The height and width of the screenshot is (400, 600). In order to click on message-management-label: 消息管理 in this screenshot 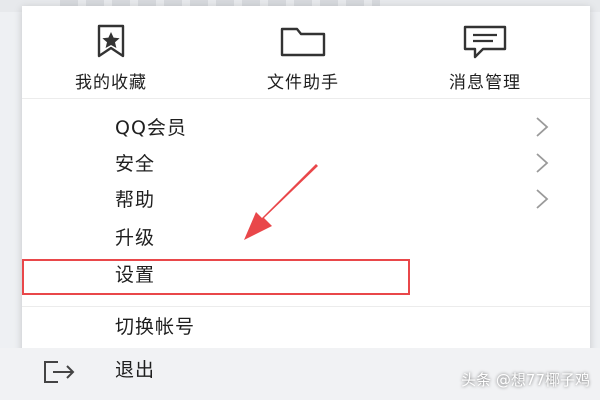, I will do `click(485, 83)`.